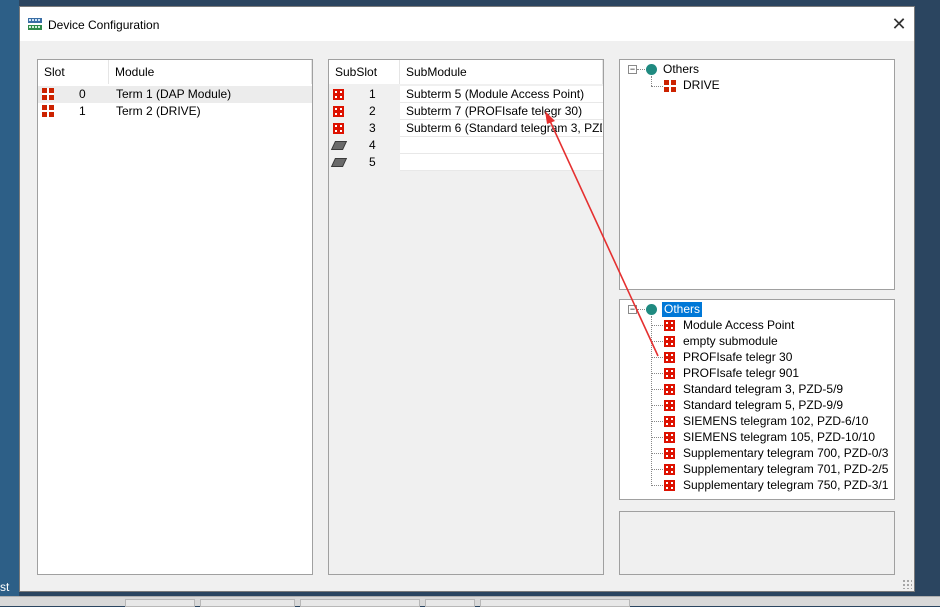 This screenshot has height=607, width=940. What do you see at coordinates (466, 145) in the screenshot?
I see `table-row: 4` at bounding box center [466, 145].